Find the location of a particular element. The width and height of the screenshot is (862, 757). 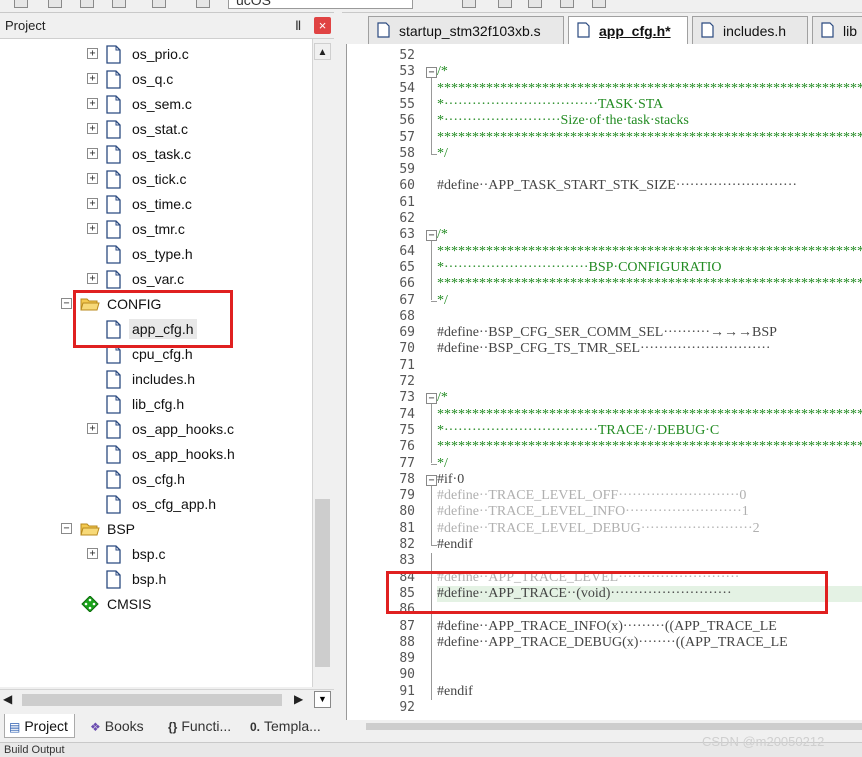

panel-splitter is located at coordinates (338, 377).